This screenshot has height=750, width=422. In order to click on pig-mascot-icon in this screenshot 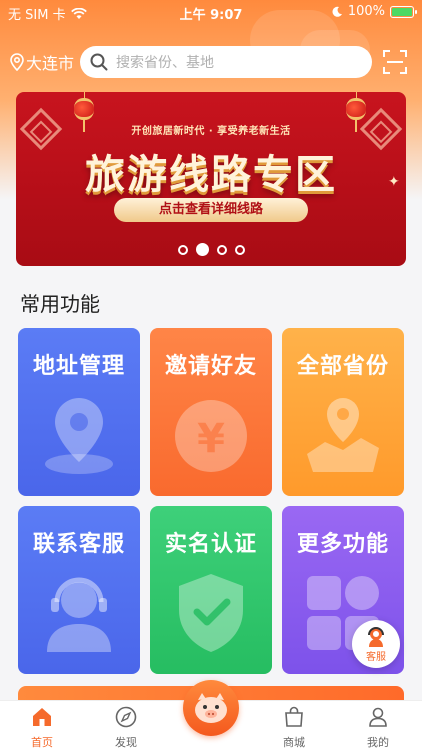, I will do `click(211, 708)`.